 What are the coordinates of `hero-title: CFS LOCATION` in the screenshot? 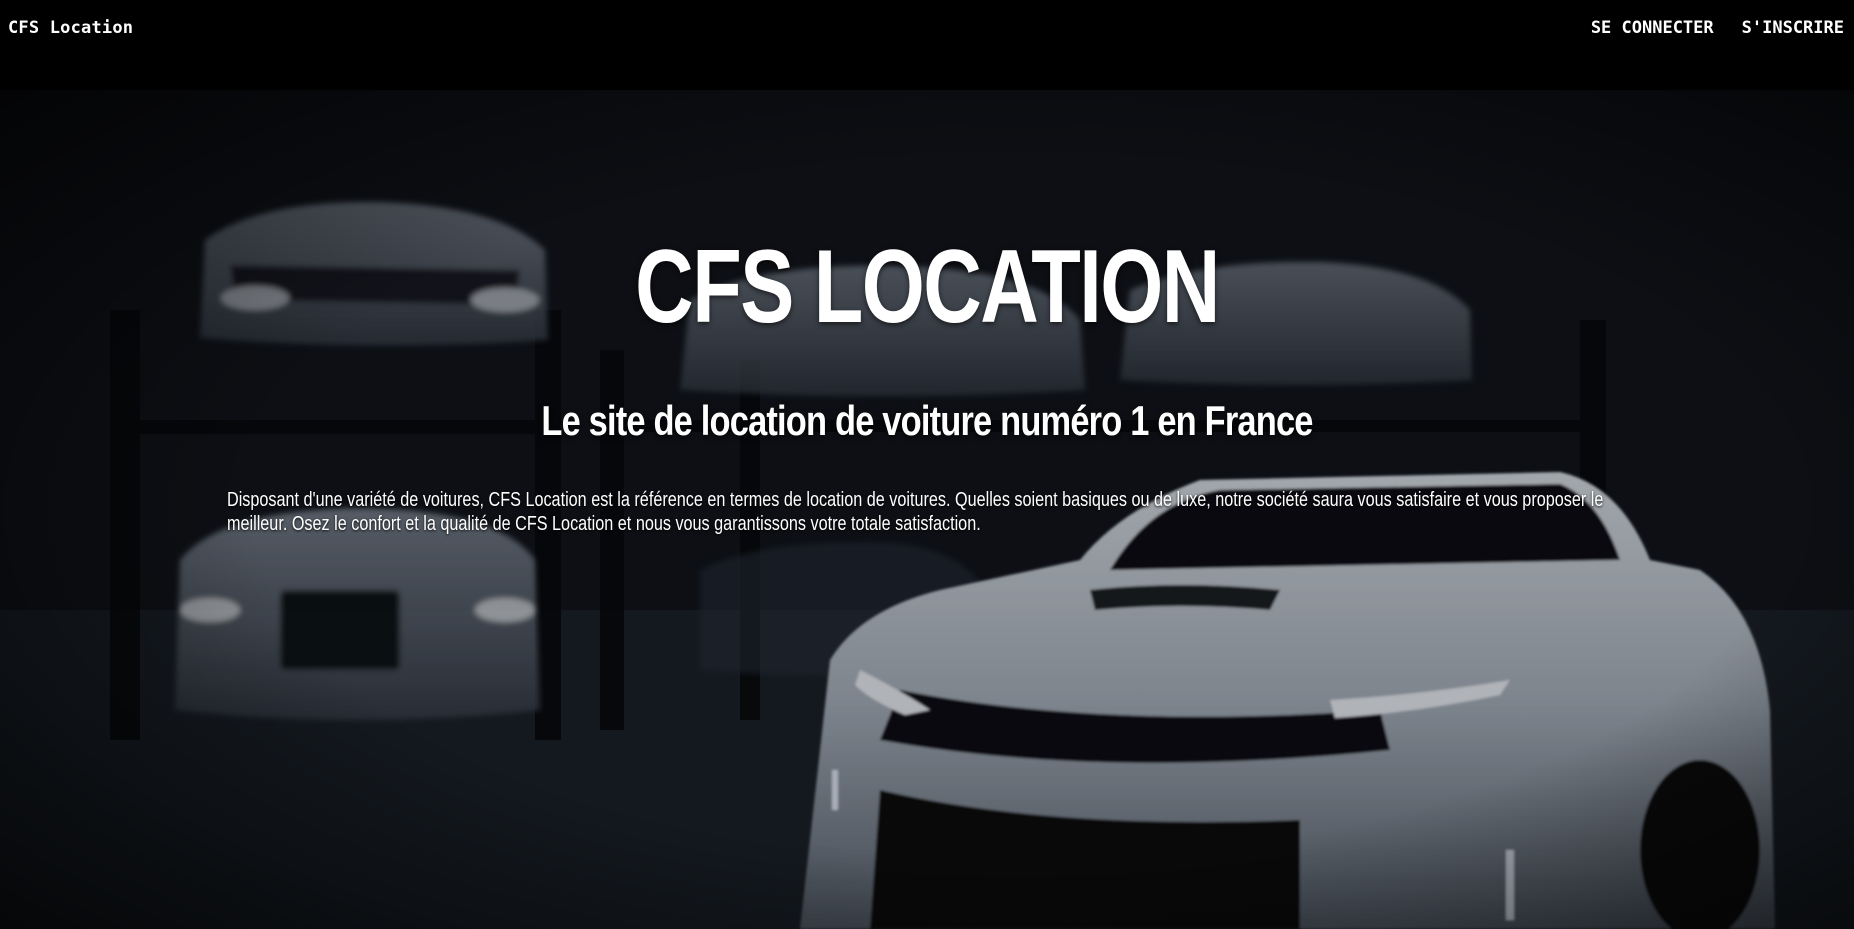 It's located at (927, 287).